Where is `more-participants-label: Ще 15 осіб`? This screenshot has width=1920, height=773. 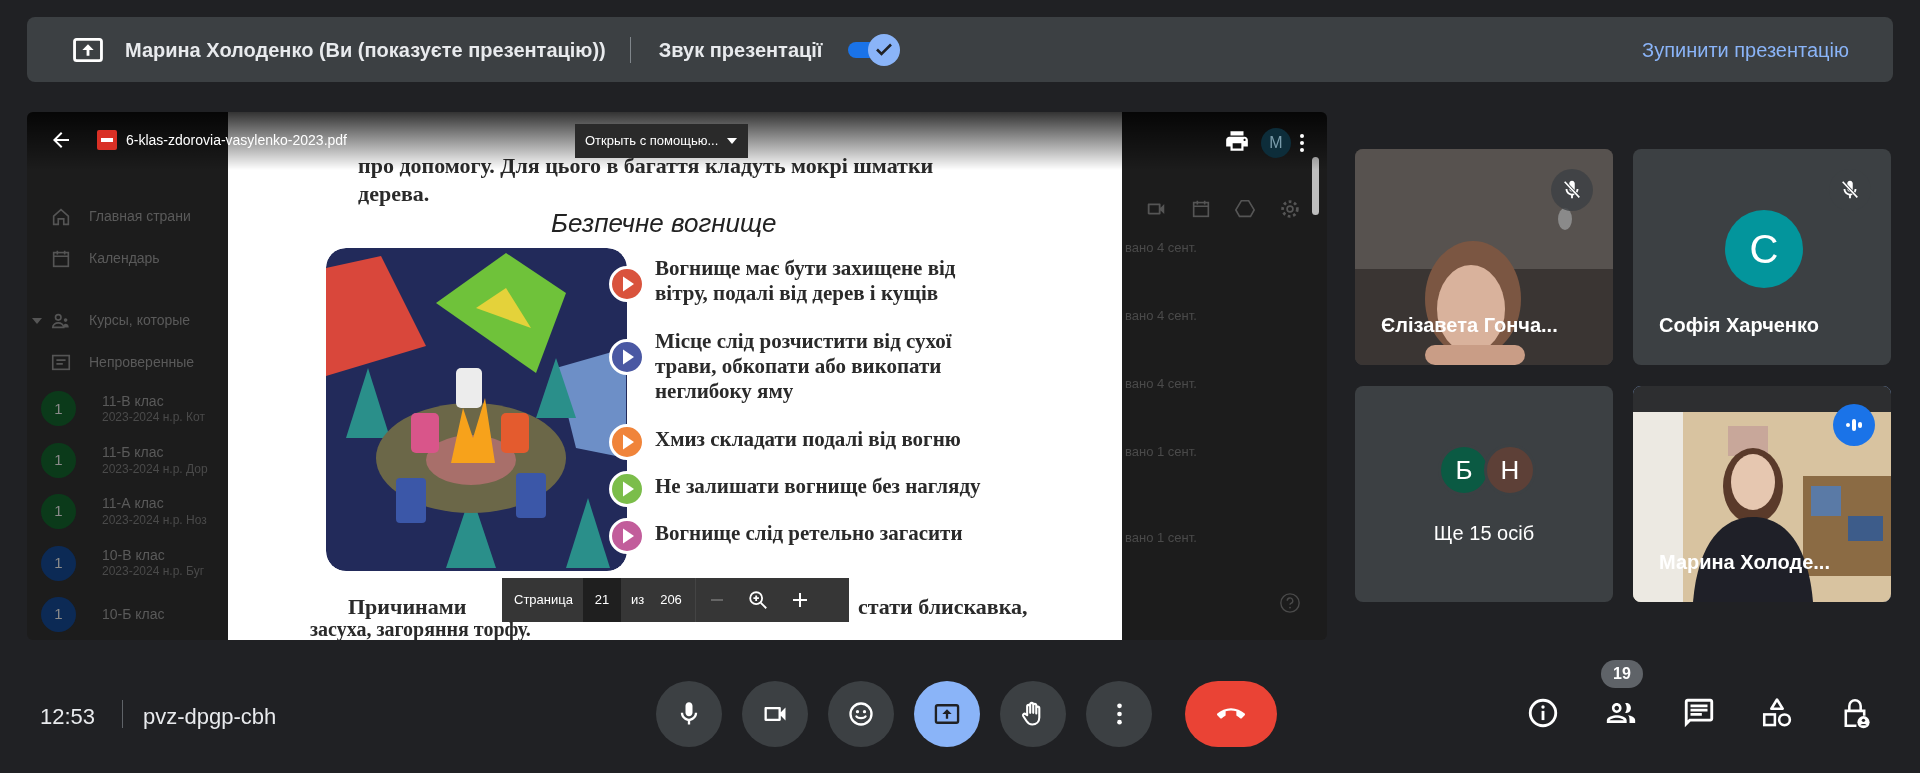
more-participants-label: Ще 15 осіб is located at coordinates (1484, 533).